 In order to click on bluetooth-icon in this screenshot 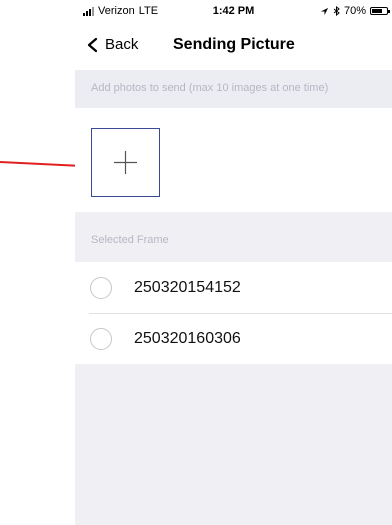, I will do `click(336, 11)`.